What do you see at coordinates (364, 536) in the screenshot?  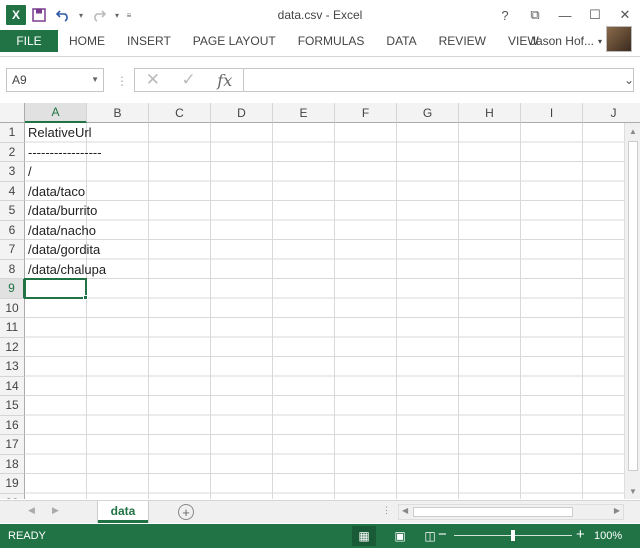 I see `normal-view-icon: ▦` at bounding box center [364, 536].